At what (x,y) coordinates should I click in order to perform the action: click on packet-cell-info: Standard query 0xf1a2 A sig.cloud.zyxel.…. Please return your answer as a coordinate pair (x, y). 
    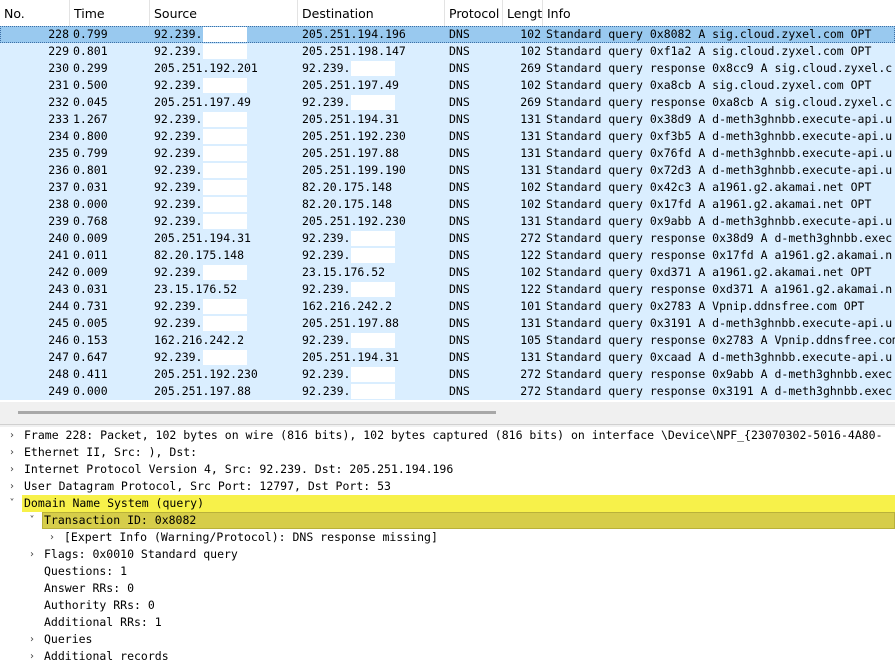
    Looking at the image, I should click on (709, 51).